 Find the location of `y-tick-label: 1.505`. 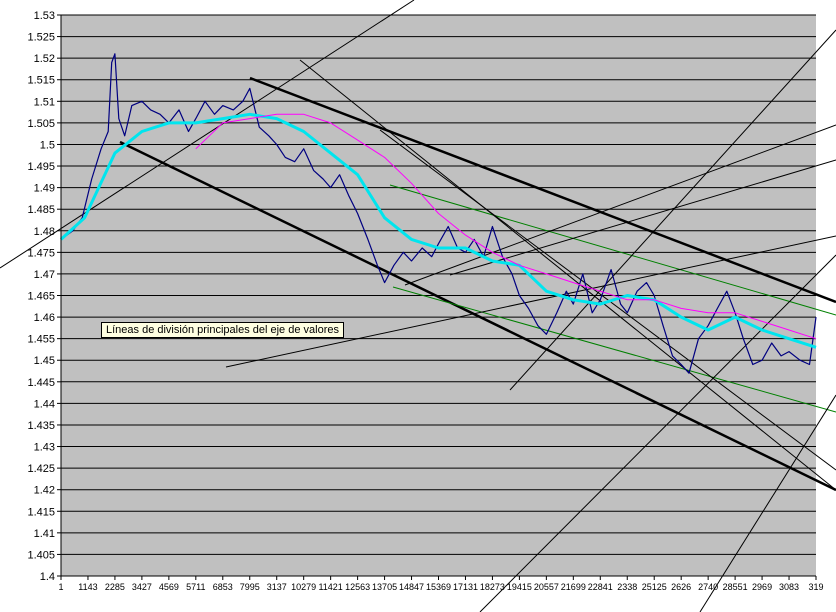

y-tick-label: 1.505 is located at coordinates (41, 124).